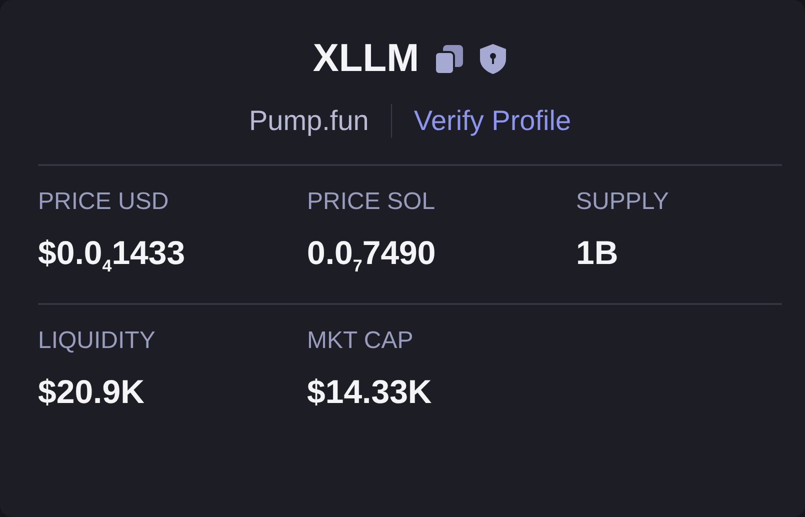  I want to click on stat-label: PRICE USD, so click(104, 202).